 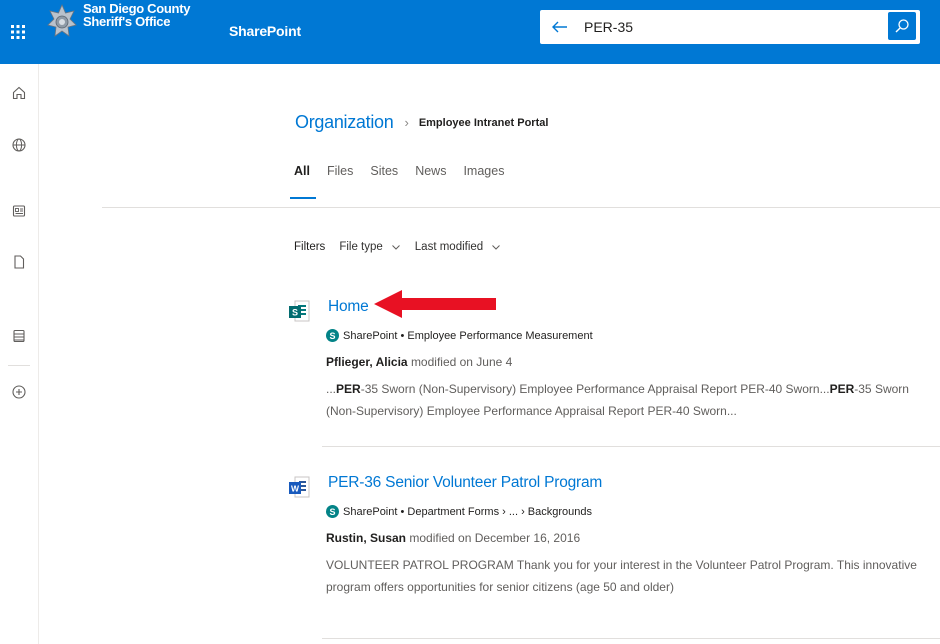 I want to click on result-title-link: Home, so click(x=348, y=307).